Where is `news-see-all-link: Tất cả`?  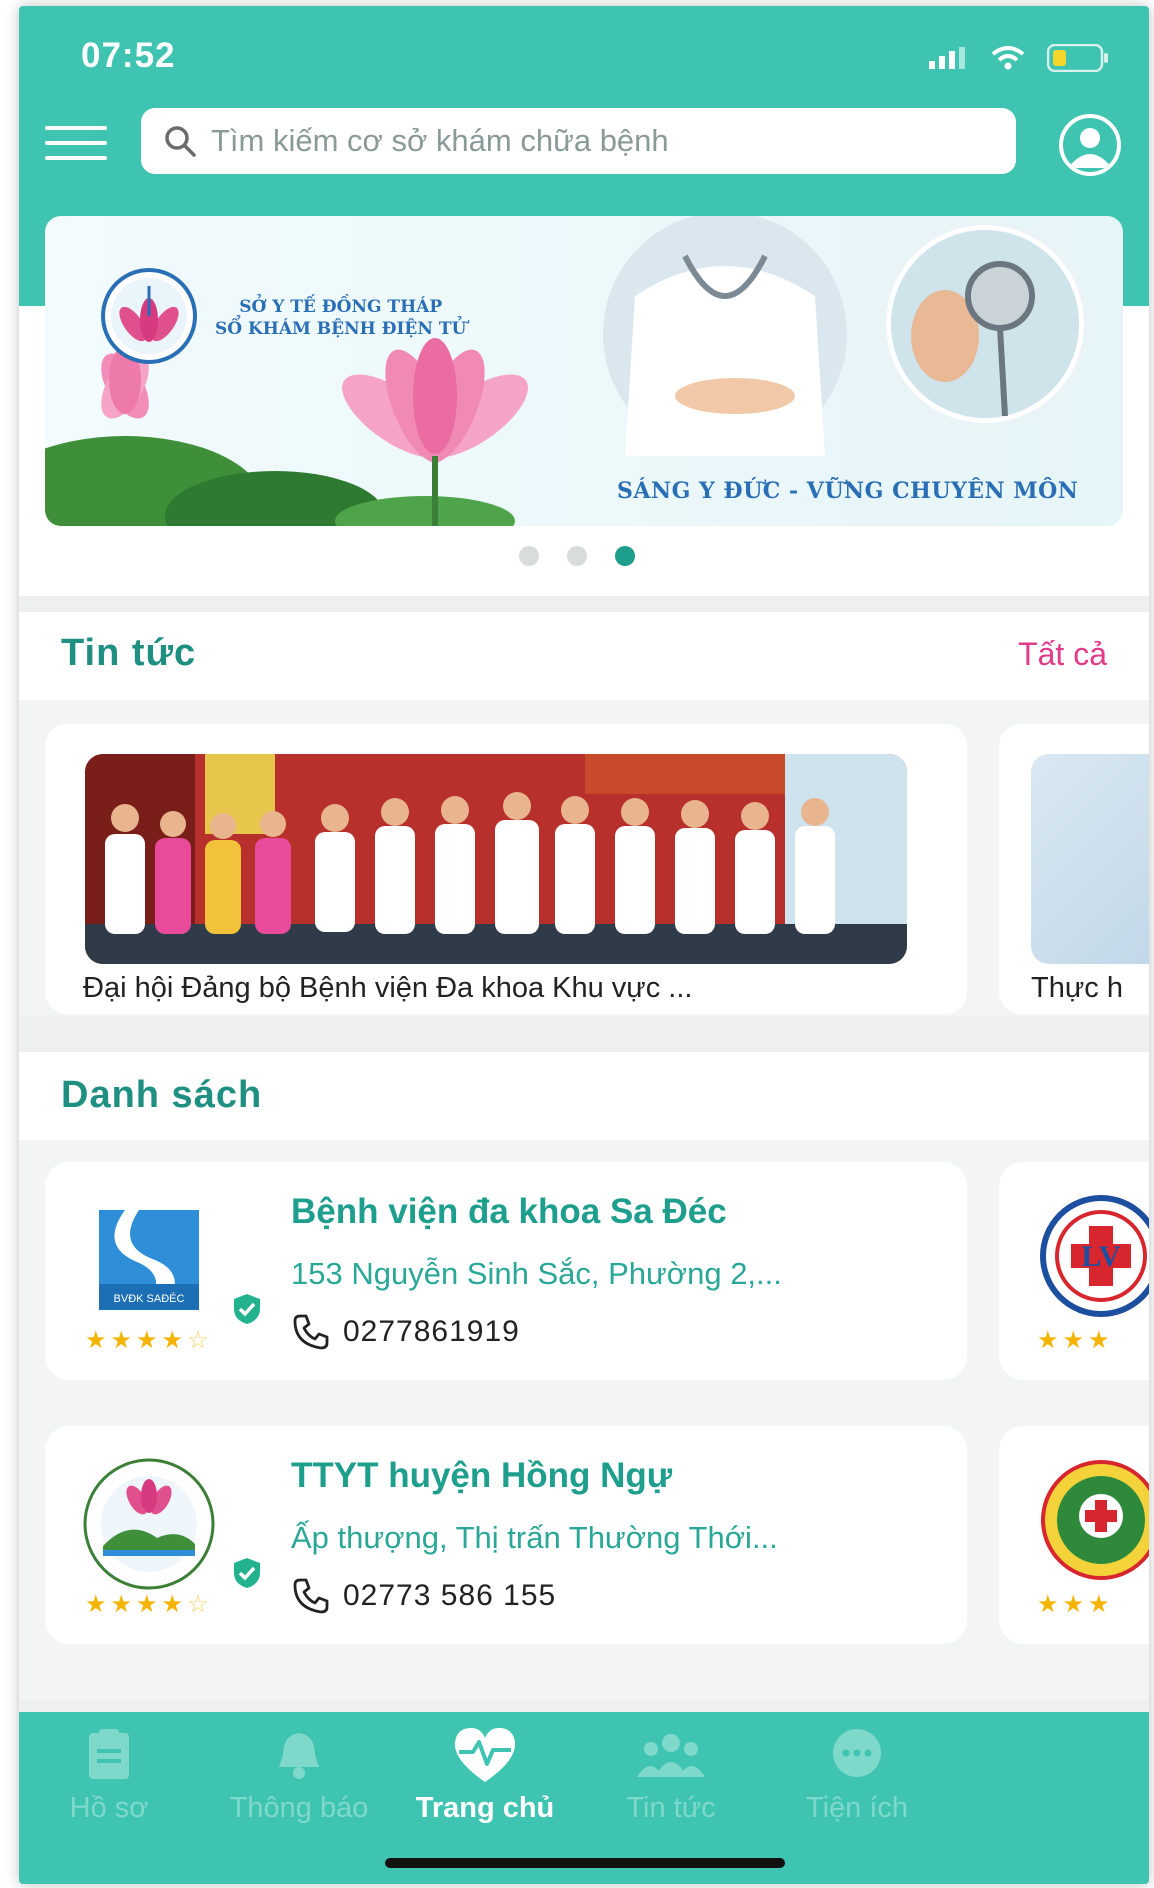 news-see-all-link: Tất cả is located at coordinates (1062, 654).